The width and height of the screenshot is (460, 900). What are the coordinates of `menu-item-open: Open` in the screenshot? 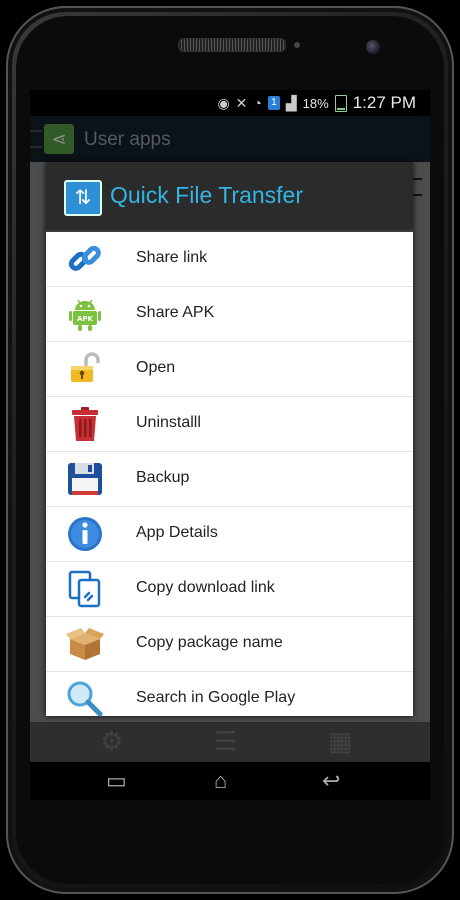 It's located at (229, 369).